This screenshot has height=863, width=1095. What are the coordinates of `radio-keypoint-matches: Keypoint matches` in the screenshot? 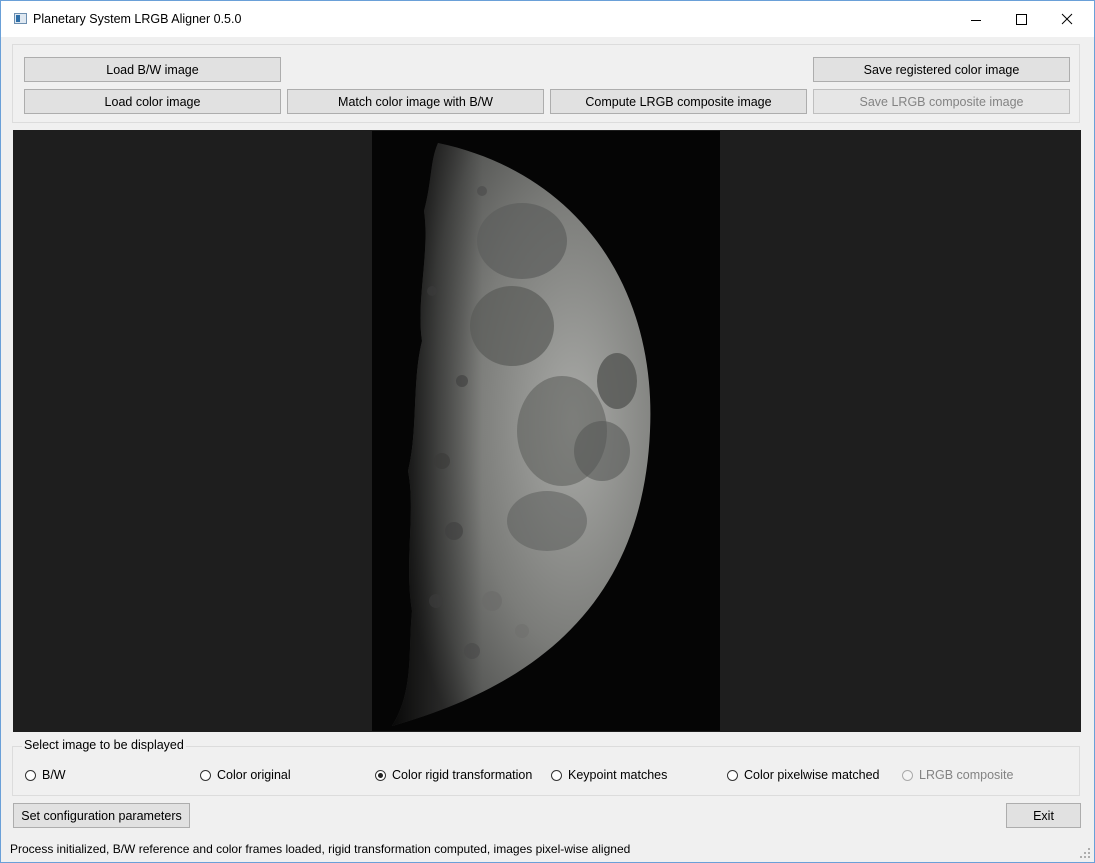 It's located at (609, 775).